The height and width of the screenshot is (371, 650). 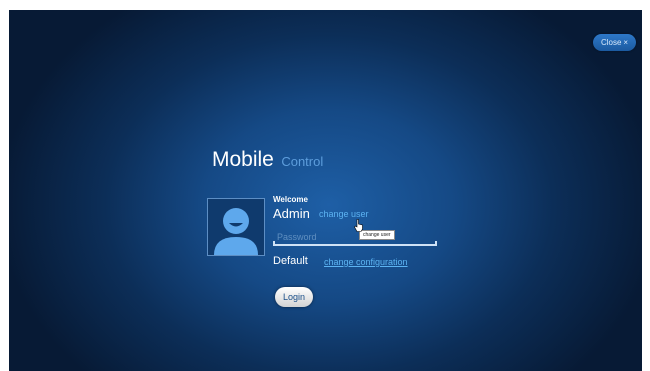 What do you see at coordinates (344, 214) in the screenshot?
I see `change-user-link: change user` at bounding box center [344, 214].